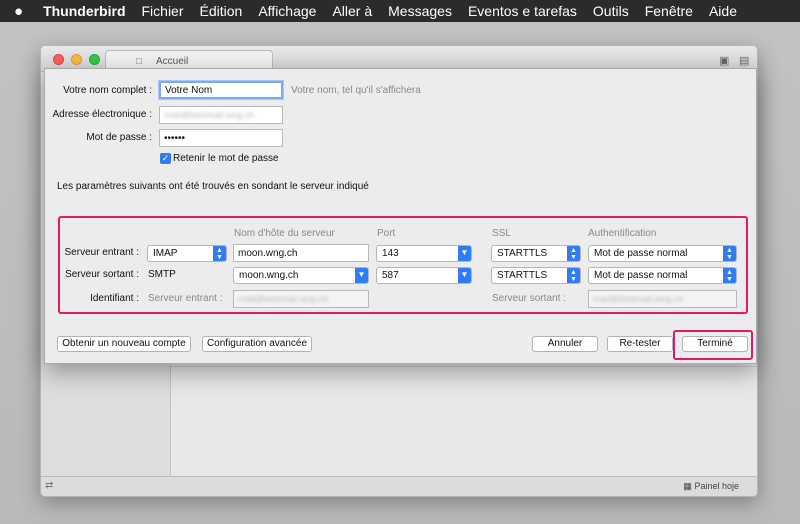 The height and width of the screenshot is (524, 800). Describe the element at coordinates (529, 298) in the screenshot. I see `identifier-outgoing-label: Serveur sortant :` at that location.